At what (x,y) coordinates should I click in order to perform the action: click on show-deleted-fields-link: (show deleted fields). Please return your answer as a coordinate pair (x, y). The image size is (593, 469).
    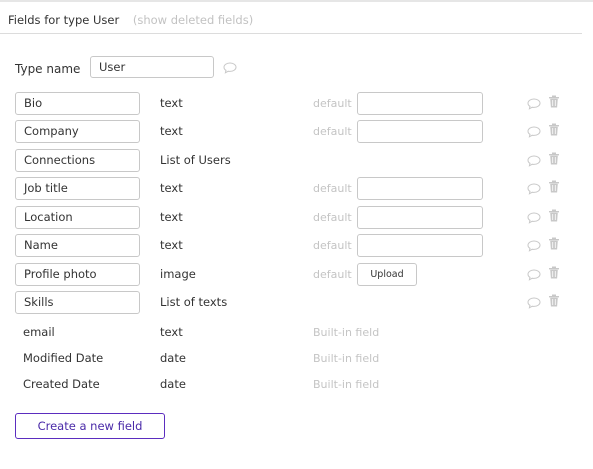
    Looking at the image, I should click on (193, 20).